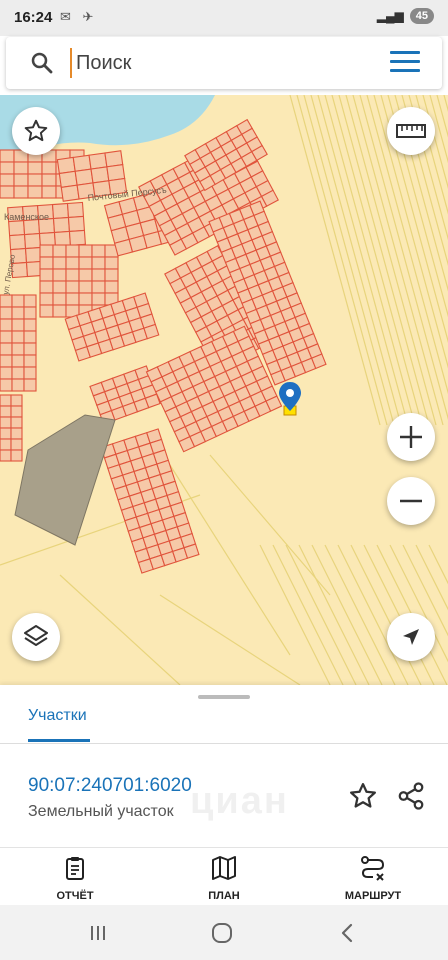 Image resolution: width=448 pixels, height=960 pixels. I want to click on ruler-button, so click(411, 131).